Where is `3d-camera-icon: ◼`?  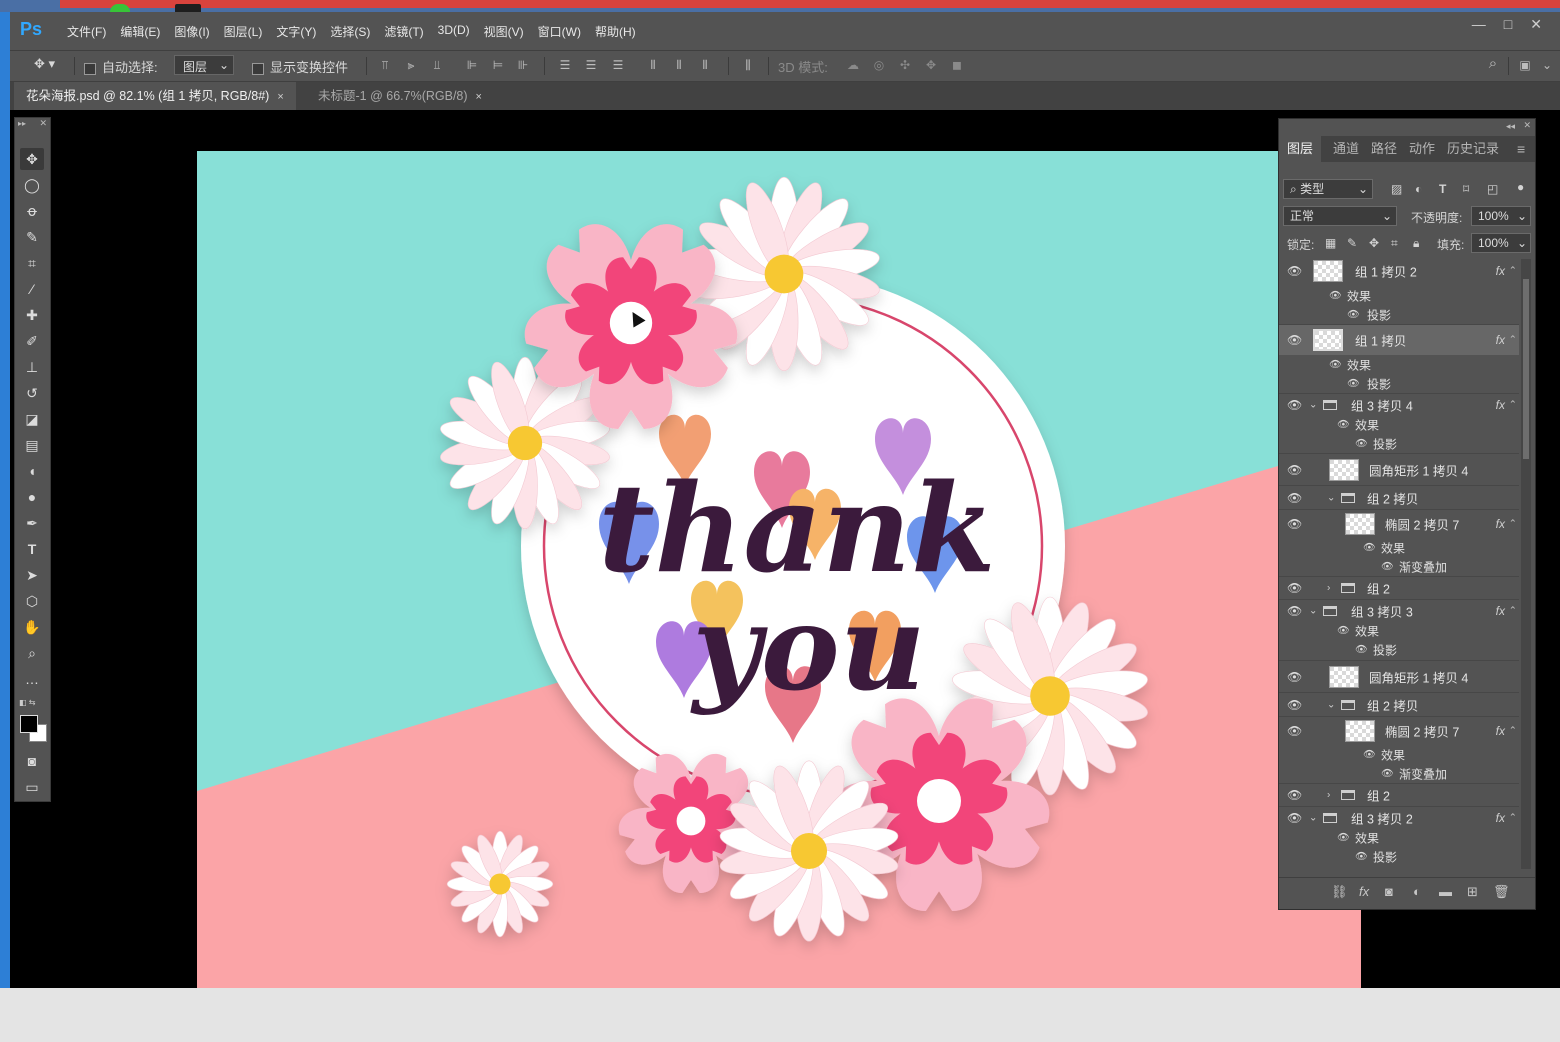 3d-camera-icon: ◼ is located at coordinates (957, 65).